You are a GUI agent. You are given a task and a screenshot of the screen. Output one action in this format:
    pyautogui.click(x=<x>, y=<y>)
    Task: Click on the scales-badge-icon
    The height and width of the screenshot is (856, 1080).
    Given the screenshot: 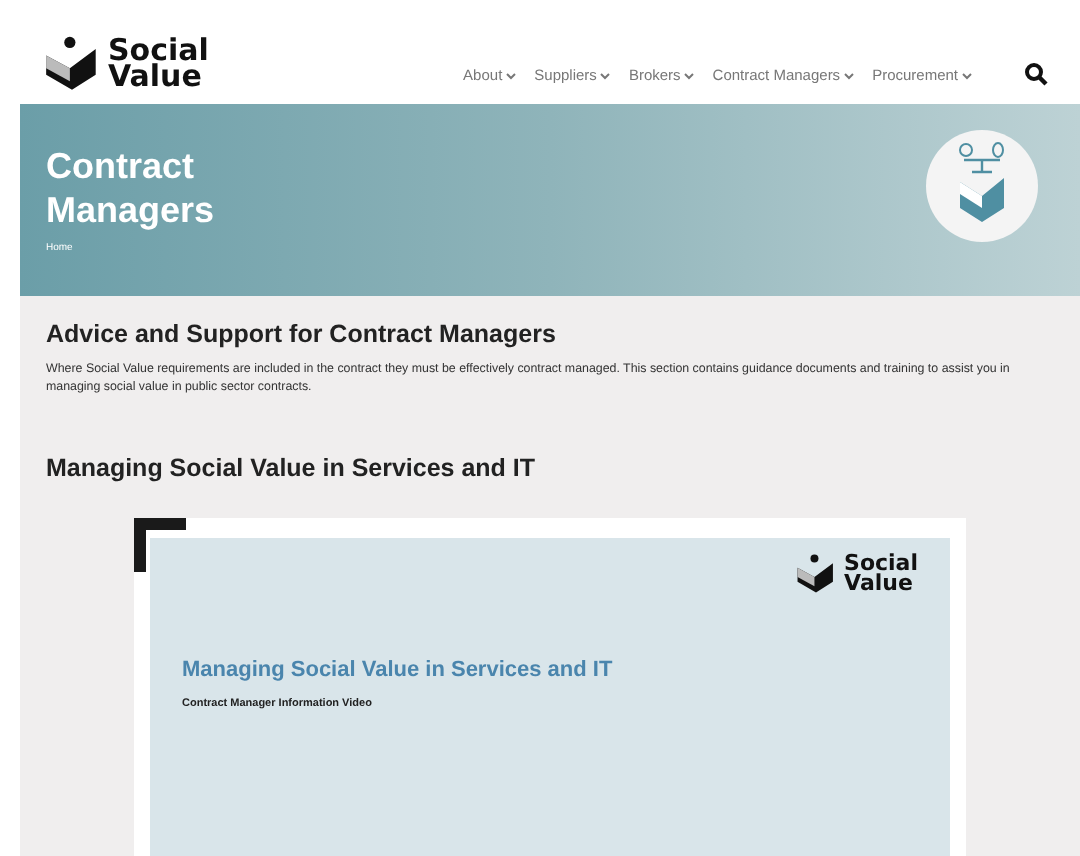 What is the action you would take?
    pyautogui.click(x=982, y=186)
    